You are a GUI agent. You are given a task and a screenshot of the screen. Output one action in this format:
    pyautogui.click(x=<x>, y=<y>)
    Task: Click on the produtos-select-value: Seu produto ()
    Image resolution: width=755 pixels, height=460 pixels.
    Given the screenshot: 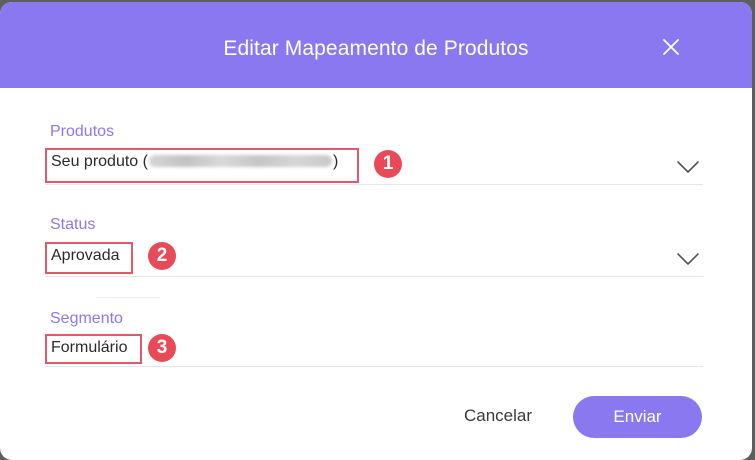 What is the action you would take?
    pyautogui.click(x=202, y=165)
    